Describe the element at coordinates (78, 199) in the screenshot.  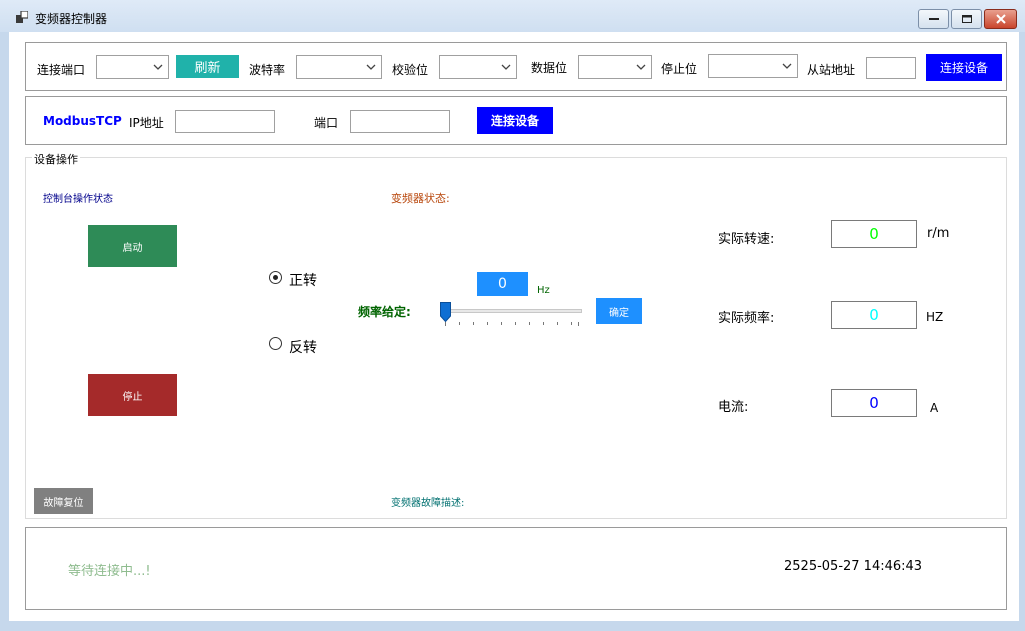
I see `console-status-label: 控制台操作状态` at that location.